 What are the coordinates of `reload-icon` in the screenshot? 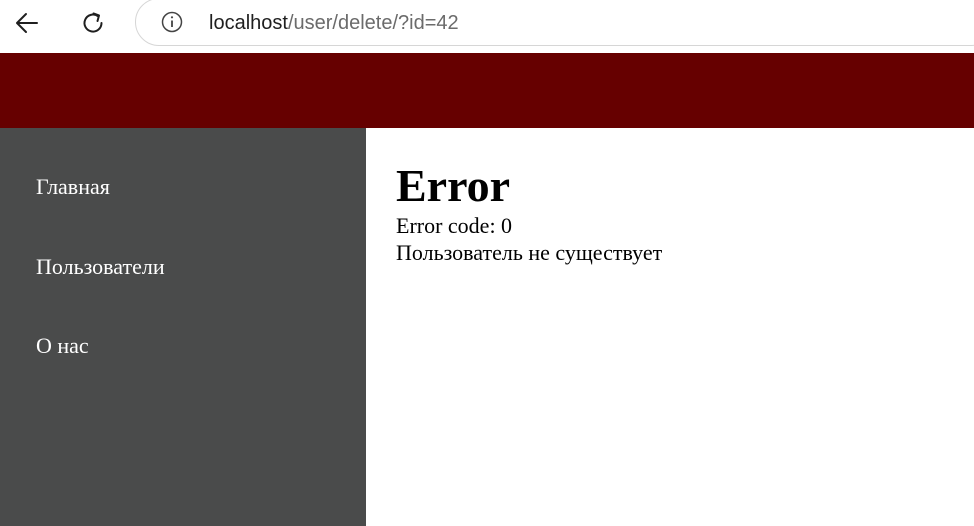 It's located at (93, 22).